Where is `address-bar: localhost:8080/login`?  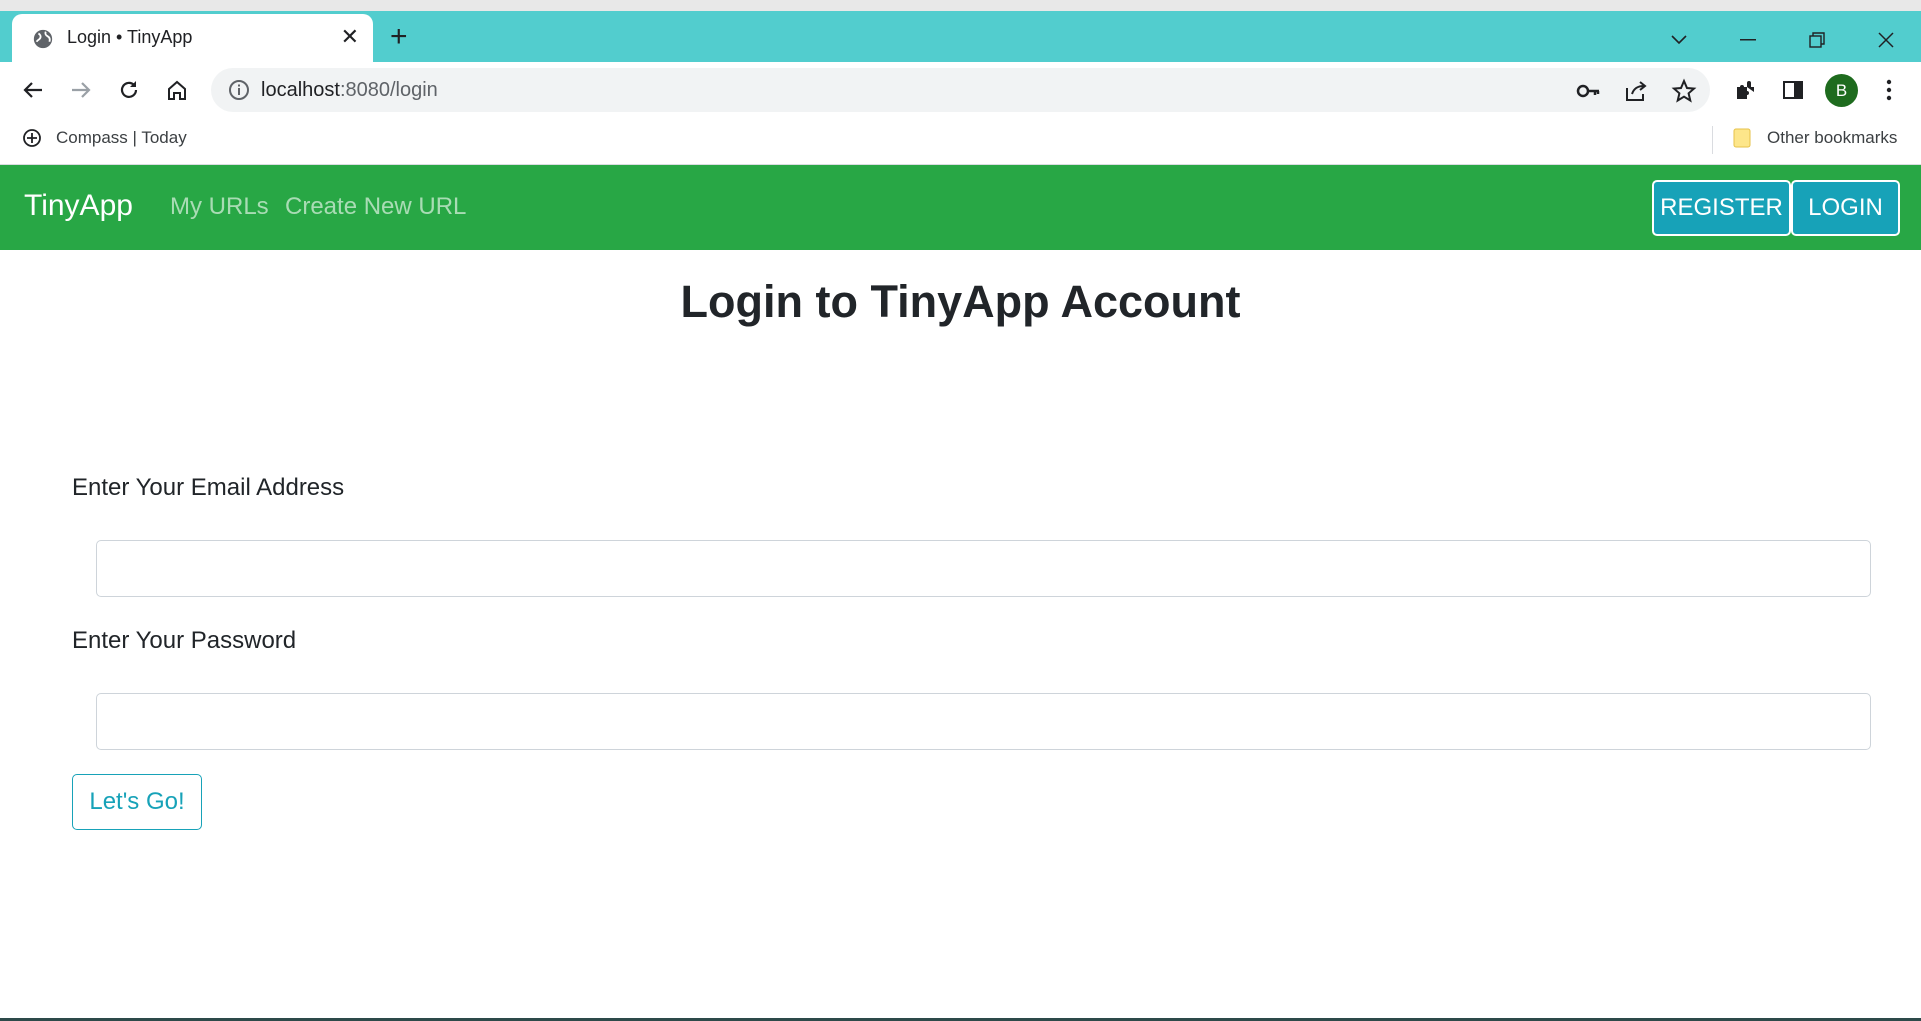 address-bar: localhost:8080/login is located at coordinates (960, 90).